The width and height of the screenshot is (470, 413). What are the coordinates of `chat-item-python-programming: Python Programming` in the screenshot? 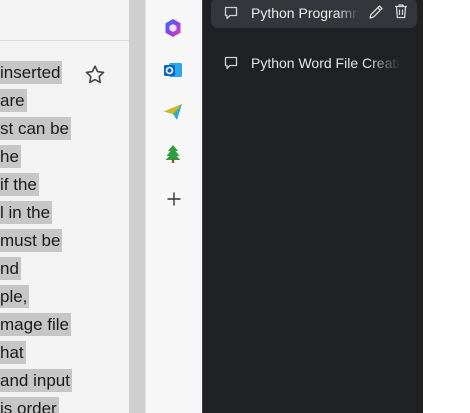 It's located at (314, 14).